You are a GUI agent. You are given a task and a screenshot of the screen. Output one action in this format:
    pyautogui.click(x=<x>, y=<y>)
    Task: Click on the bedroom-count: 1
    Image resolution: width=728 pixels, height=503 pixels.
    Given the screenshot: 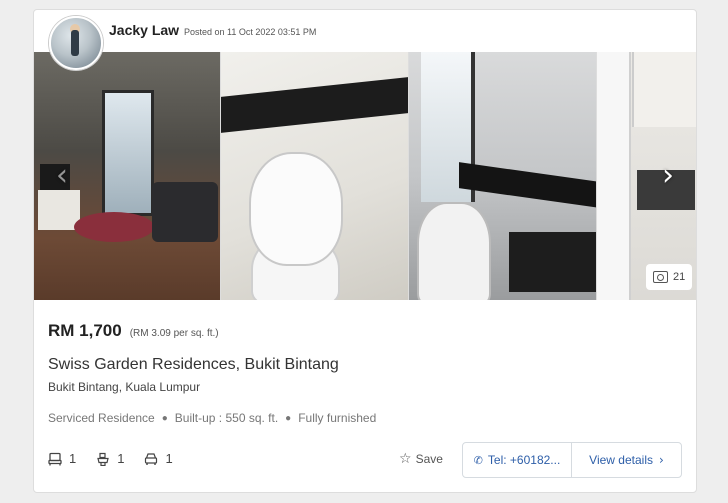 What is the action you would take?
    pyautogui.click(x=73, y=458)
    